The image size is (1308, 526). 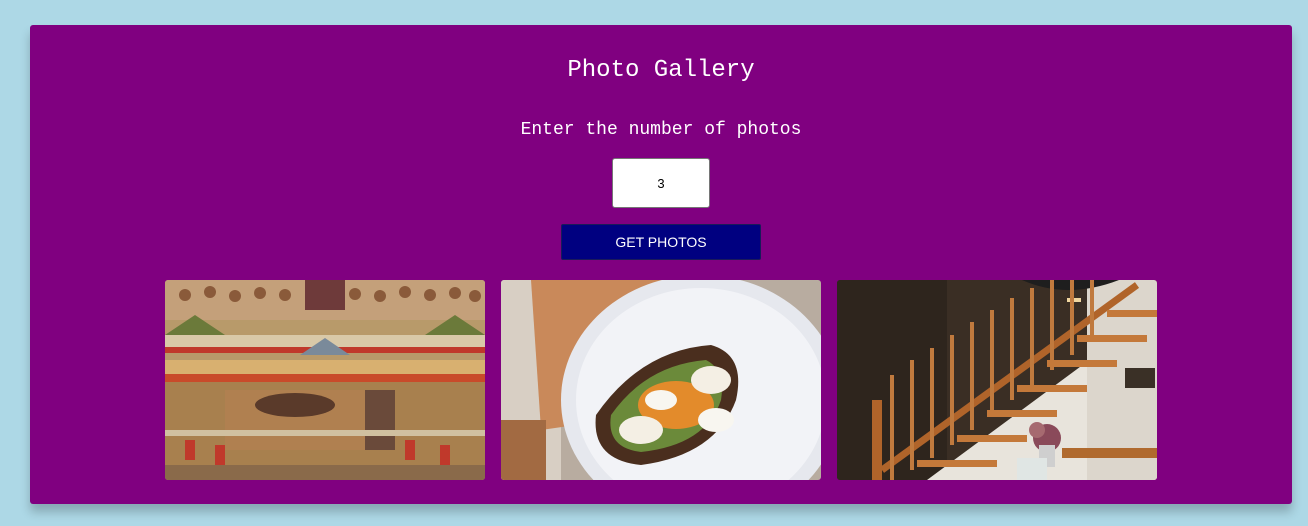 I want to click on staircase-image, so click(x=997, y=380).